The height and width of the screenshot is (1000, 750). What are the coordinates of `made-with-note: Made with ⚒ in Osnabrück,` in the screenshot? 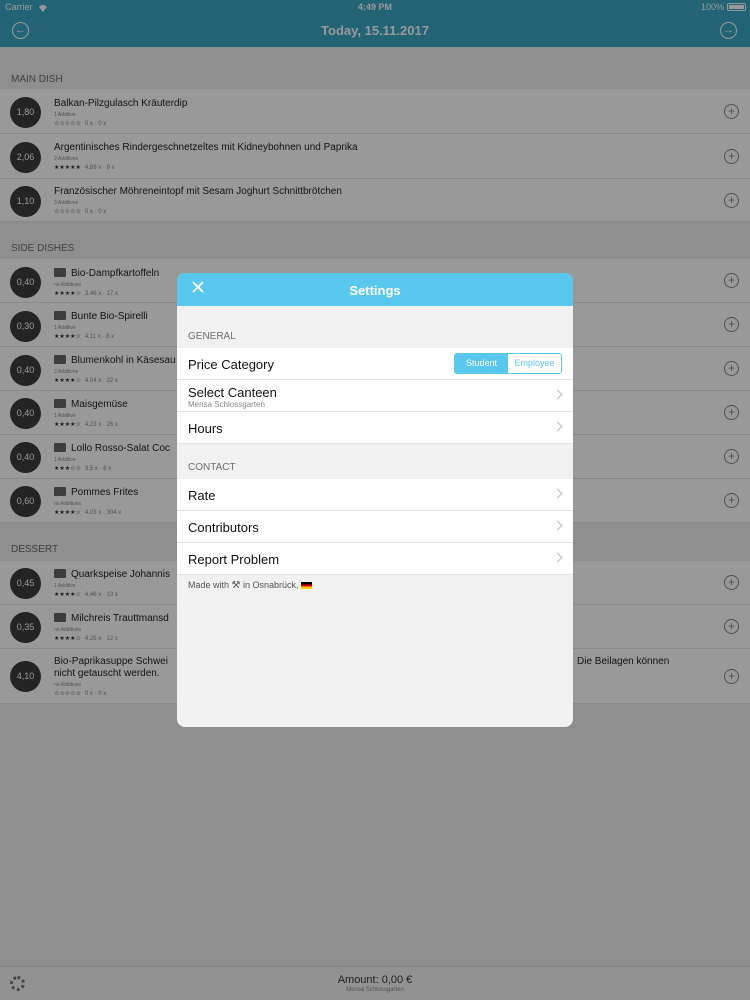 It's located at (375, 583).